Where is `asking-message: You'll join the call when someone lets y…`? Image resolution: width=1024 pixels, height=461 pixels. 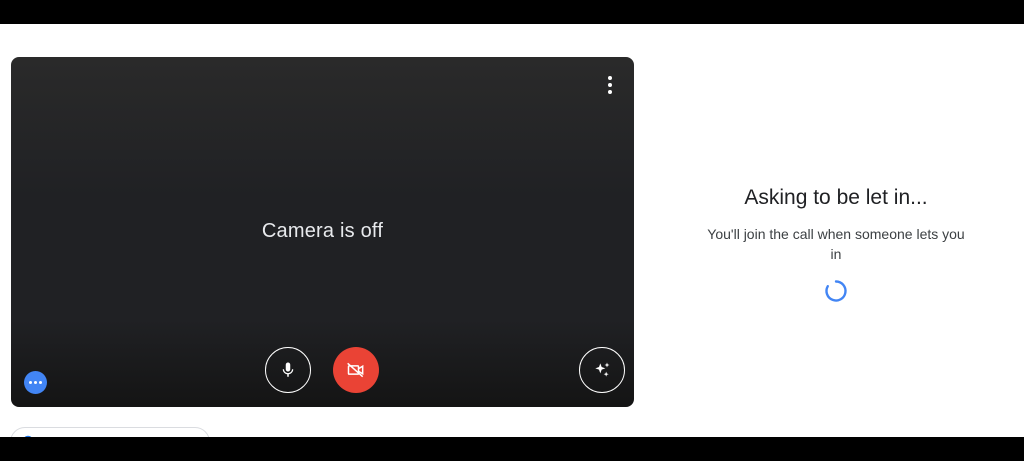 asking-message: You'll join the call when someone lets y… is located at coordinates (836, 244).